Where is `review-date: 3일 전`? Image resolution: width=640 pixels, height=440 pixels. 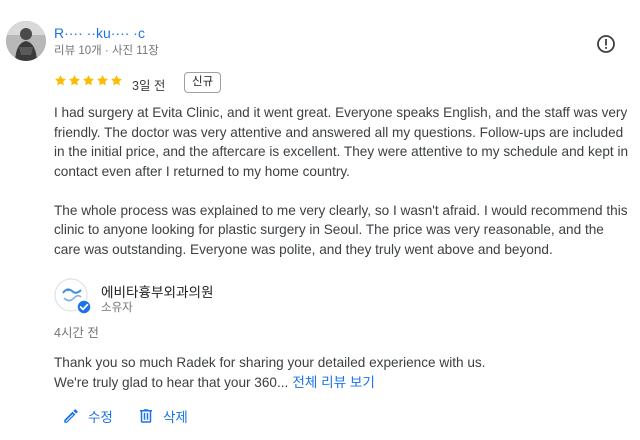
review-date: 3일 전 is located at coordinates (149, 86).